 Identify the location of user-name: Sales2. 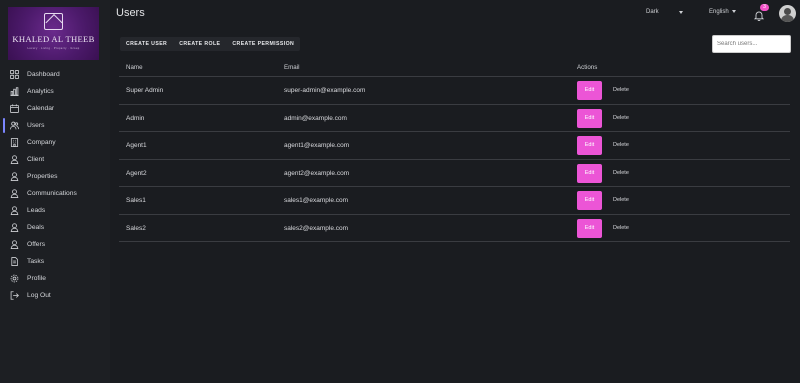
(136, 228).